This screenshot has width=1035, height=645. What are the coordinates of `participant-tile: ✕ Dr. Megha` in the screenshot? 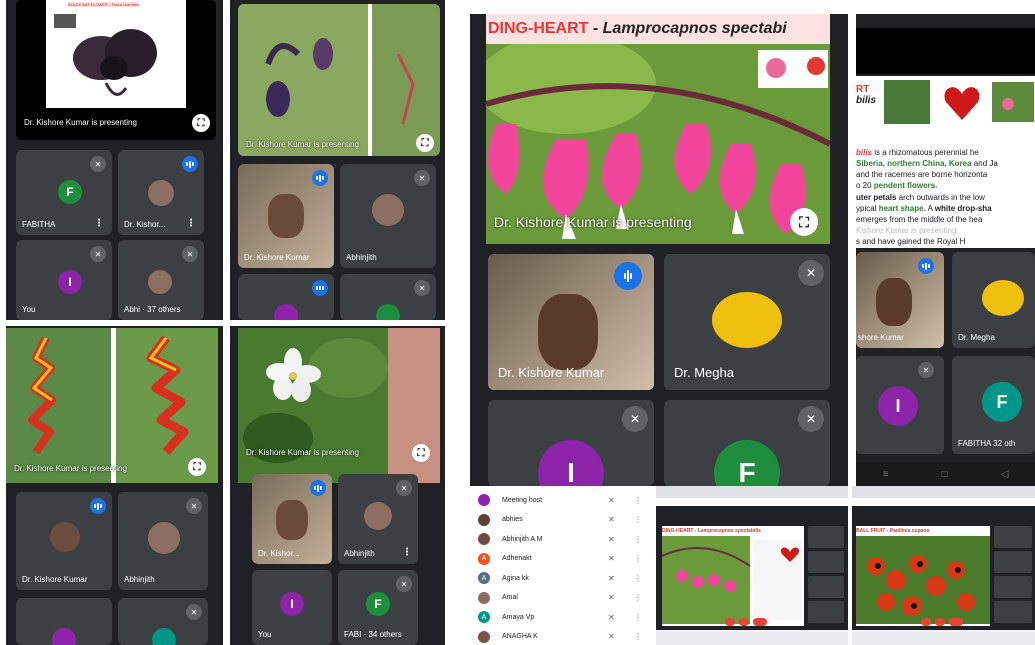 It's located at (747, 322).